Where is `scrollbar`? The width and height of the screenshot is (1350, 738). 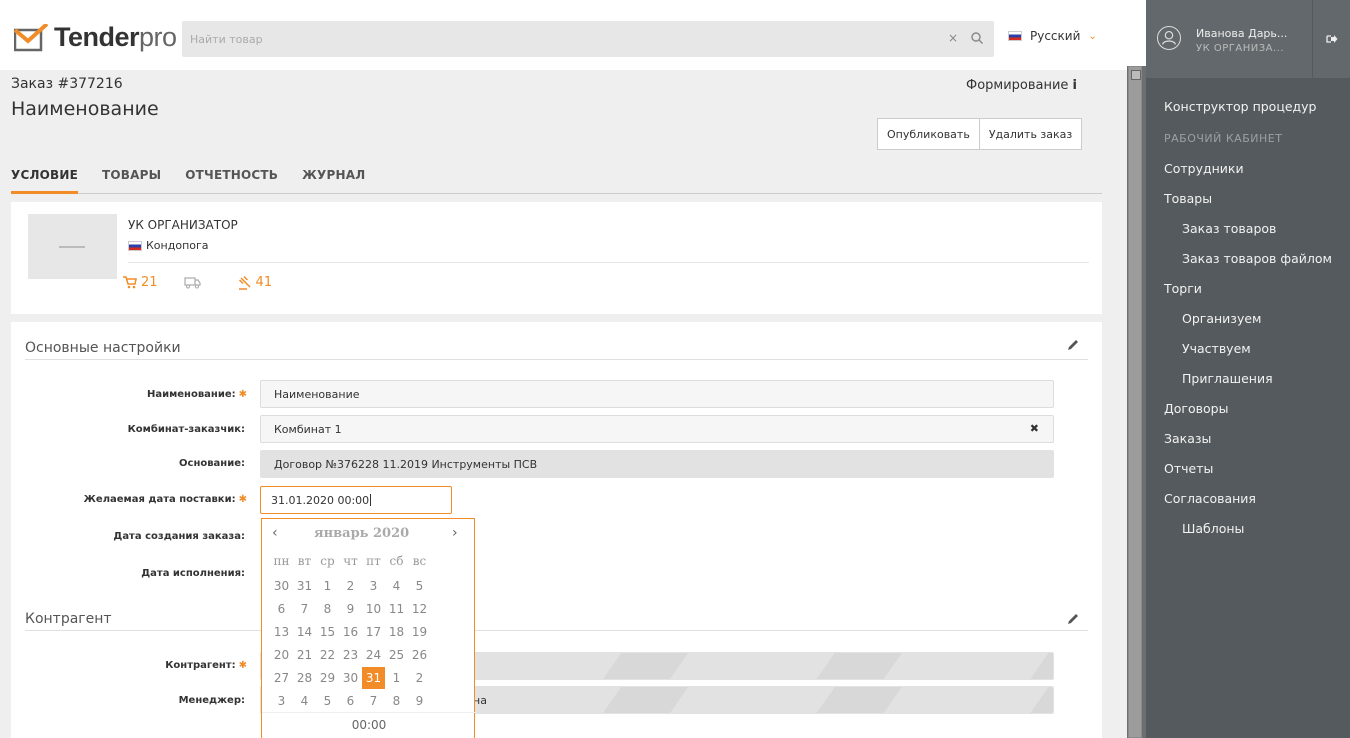 scrollbar is located at coordinates (1136, 402).